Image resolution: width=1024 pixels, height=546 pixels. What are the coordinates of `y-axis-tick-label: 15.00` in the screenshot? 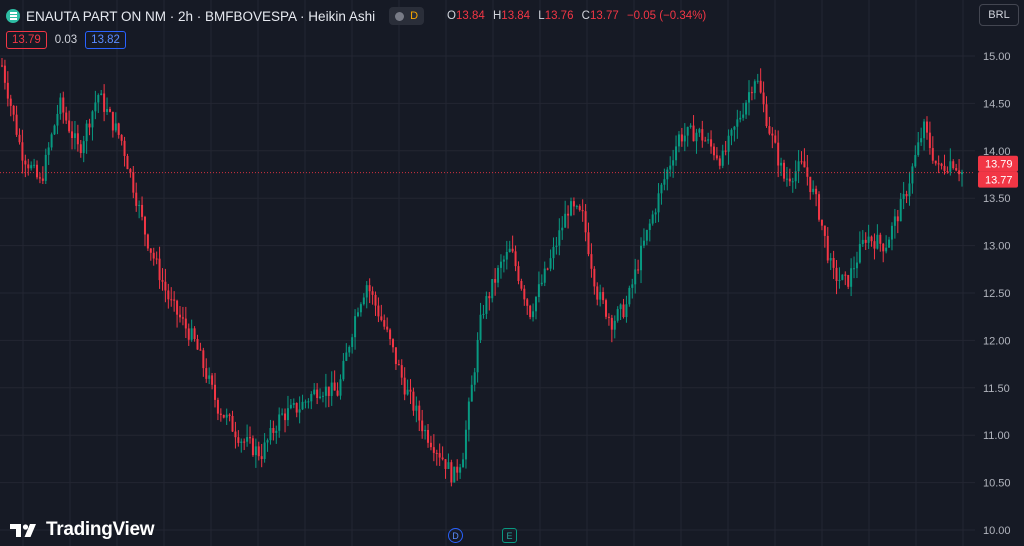 It's located at (997, 57).